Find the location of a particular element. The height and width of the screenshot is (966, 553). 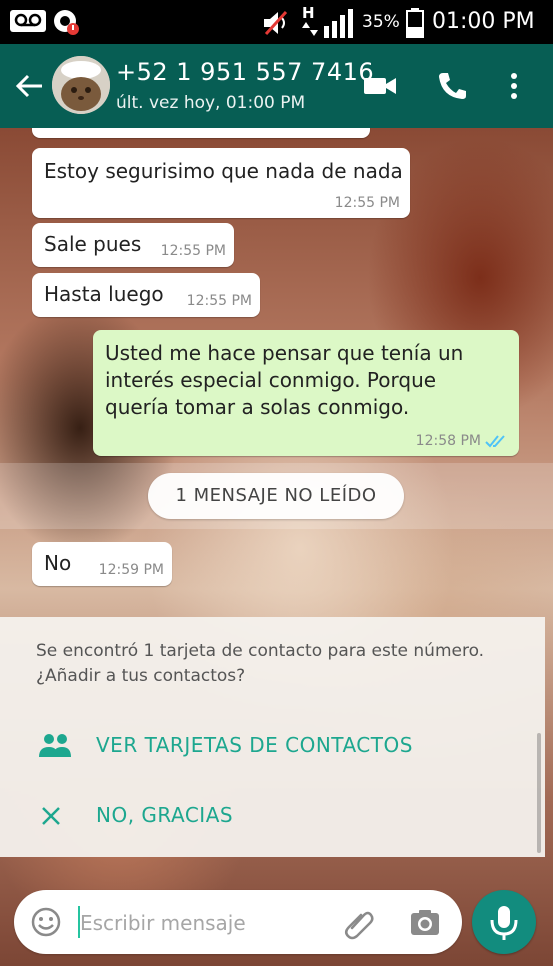

message-bubble-incoming: Hasta luego 12:55 PM is located at coordinates (146, 295).